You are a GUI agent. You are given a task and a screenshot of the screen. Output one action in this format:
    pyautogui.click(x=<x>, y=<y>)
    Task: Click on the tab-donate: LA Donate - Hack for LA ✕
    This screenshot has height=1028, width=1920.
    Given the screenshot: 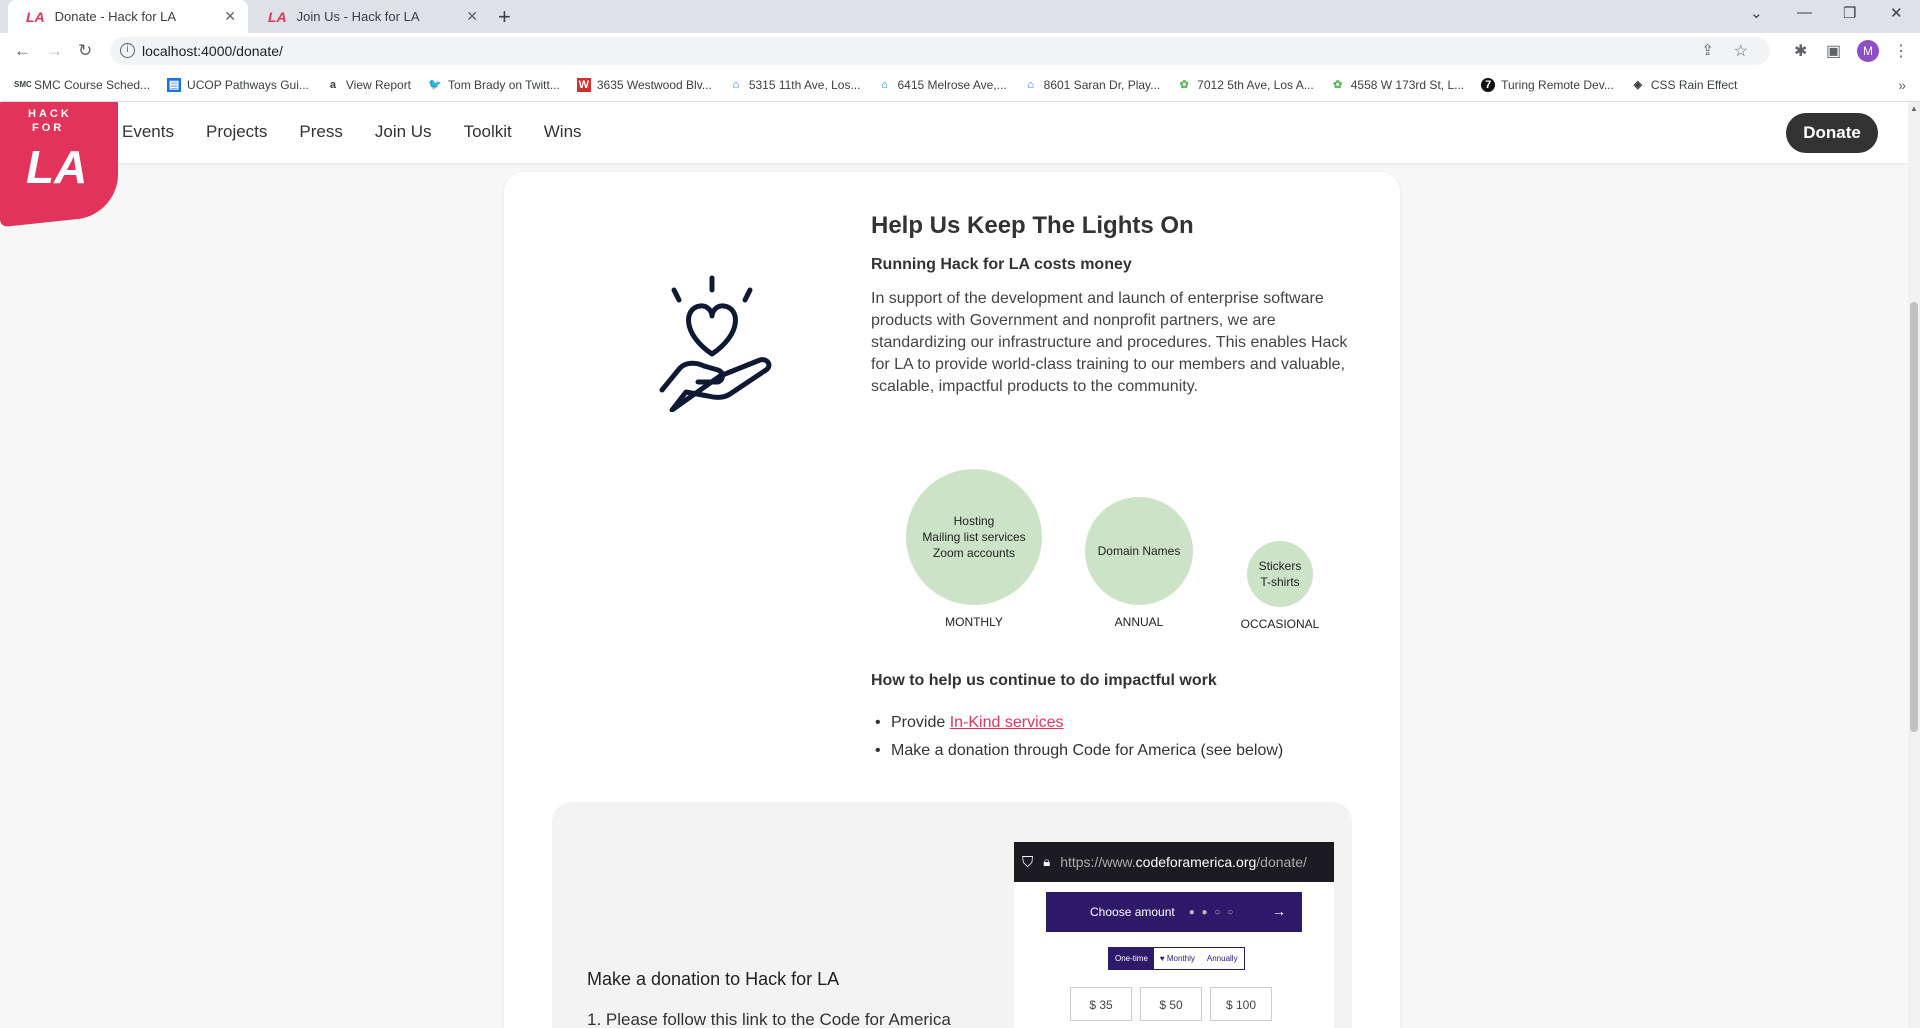 What is the action you would take?
    pyautogui.click(x=128, y=16)
    